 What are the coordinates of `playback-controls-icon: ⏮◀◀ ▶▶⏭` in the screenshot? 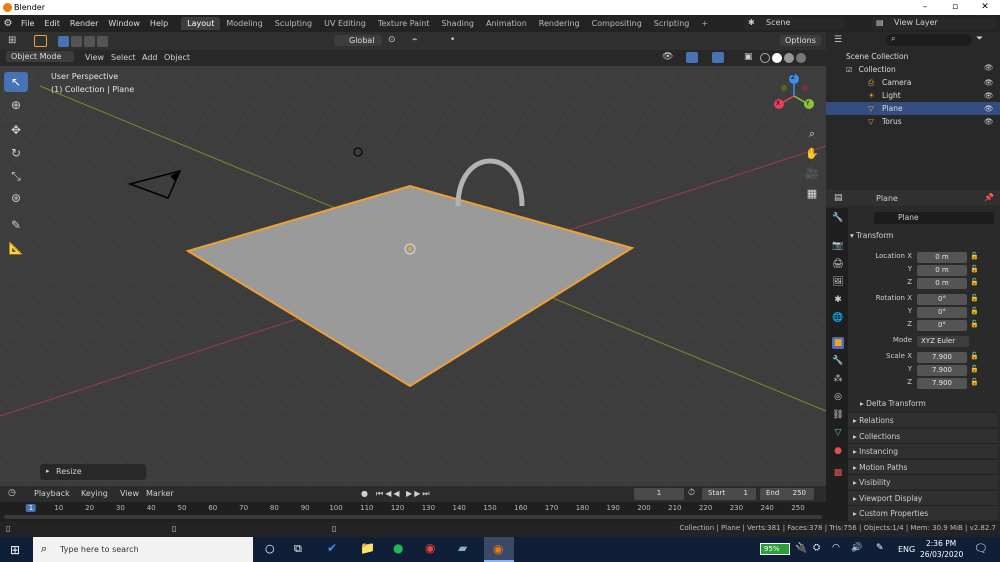 It's located at (404, 494).